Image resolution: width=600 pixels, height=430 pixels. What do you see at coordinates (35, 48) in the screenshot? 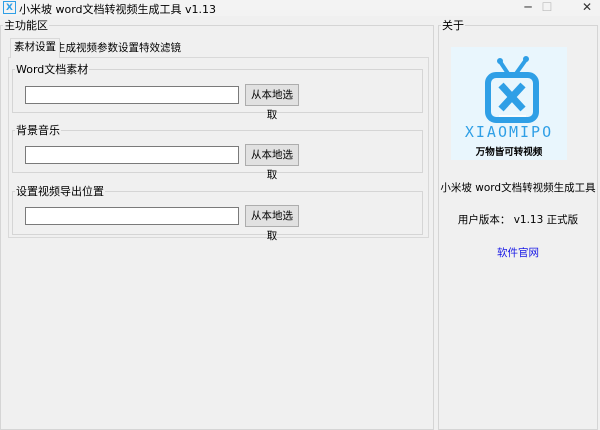
I see `tab-material-settings: 素材设置` at bounding box center [35, 48].